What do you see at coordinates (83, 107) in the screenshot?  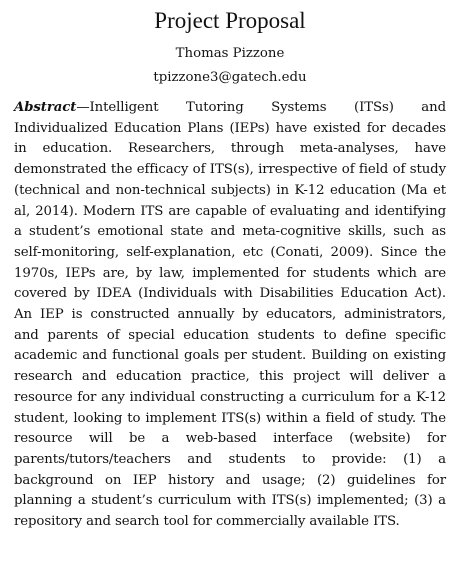 I see `abstract-dash: —` at bounding box center [83, 107].